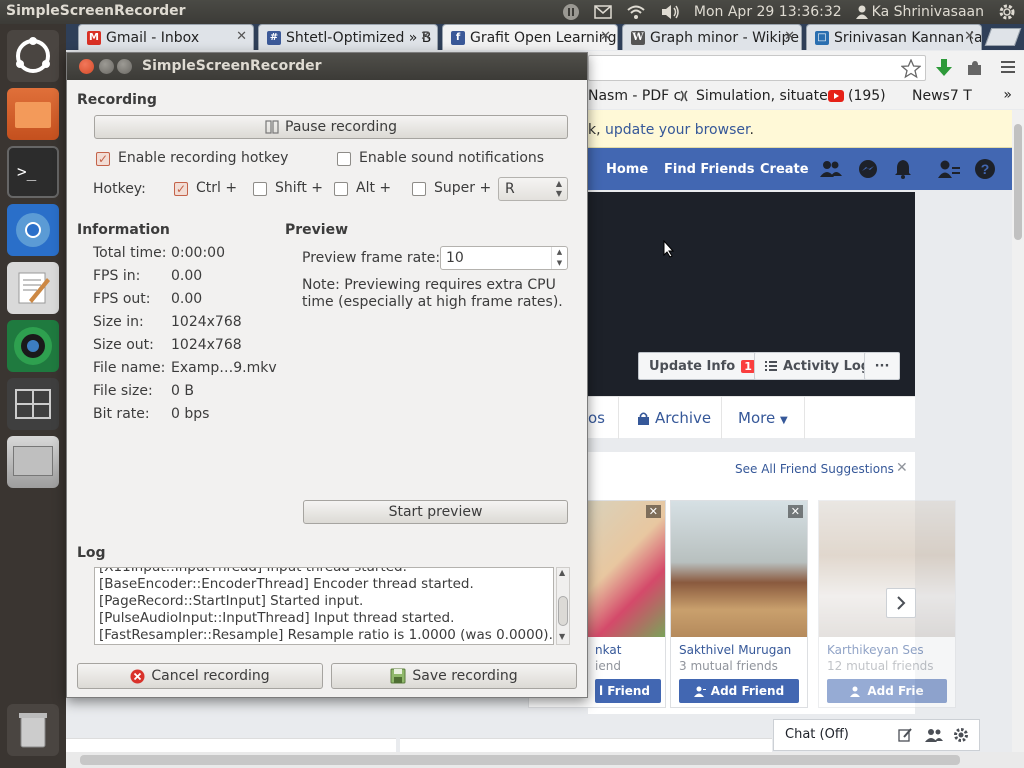  What do you see at coordinates (216, 188) in the screenshot?
I see `ctrl-label: Ctrl +` at bounding box center [216, 188].